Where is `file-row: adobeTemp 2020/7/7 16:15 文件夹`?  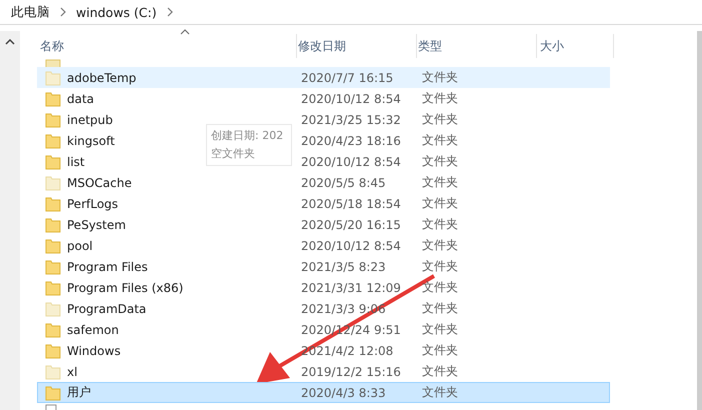
file-row: adobeTemp 2020/7/7 16:15 文件夹 is located at coordinates (323, 77).